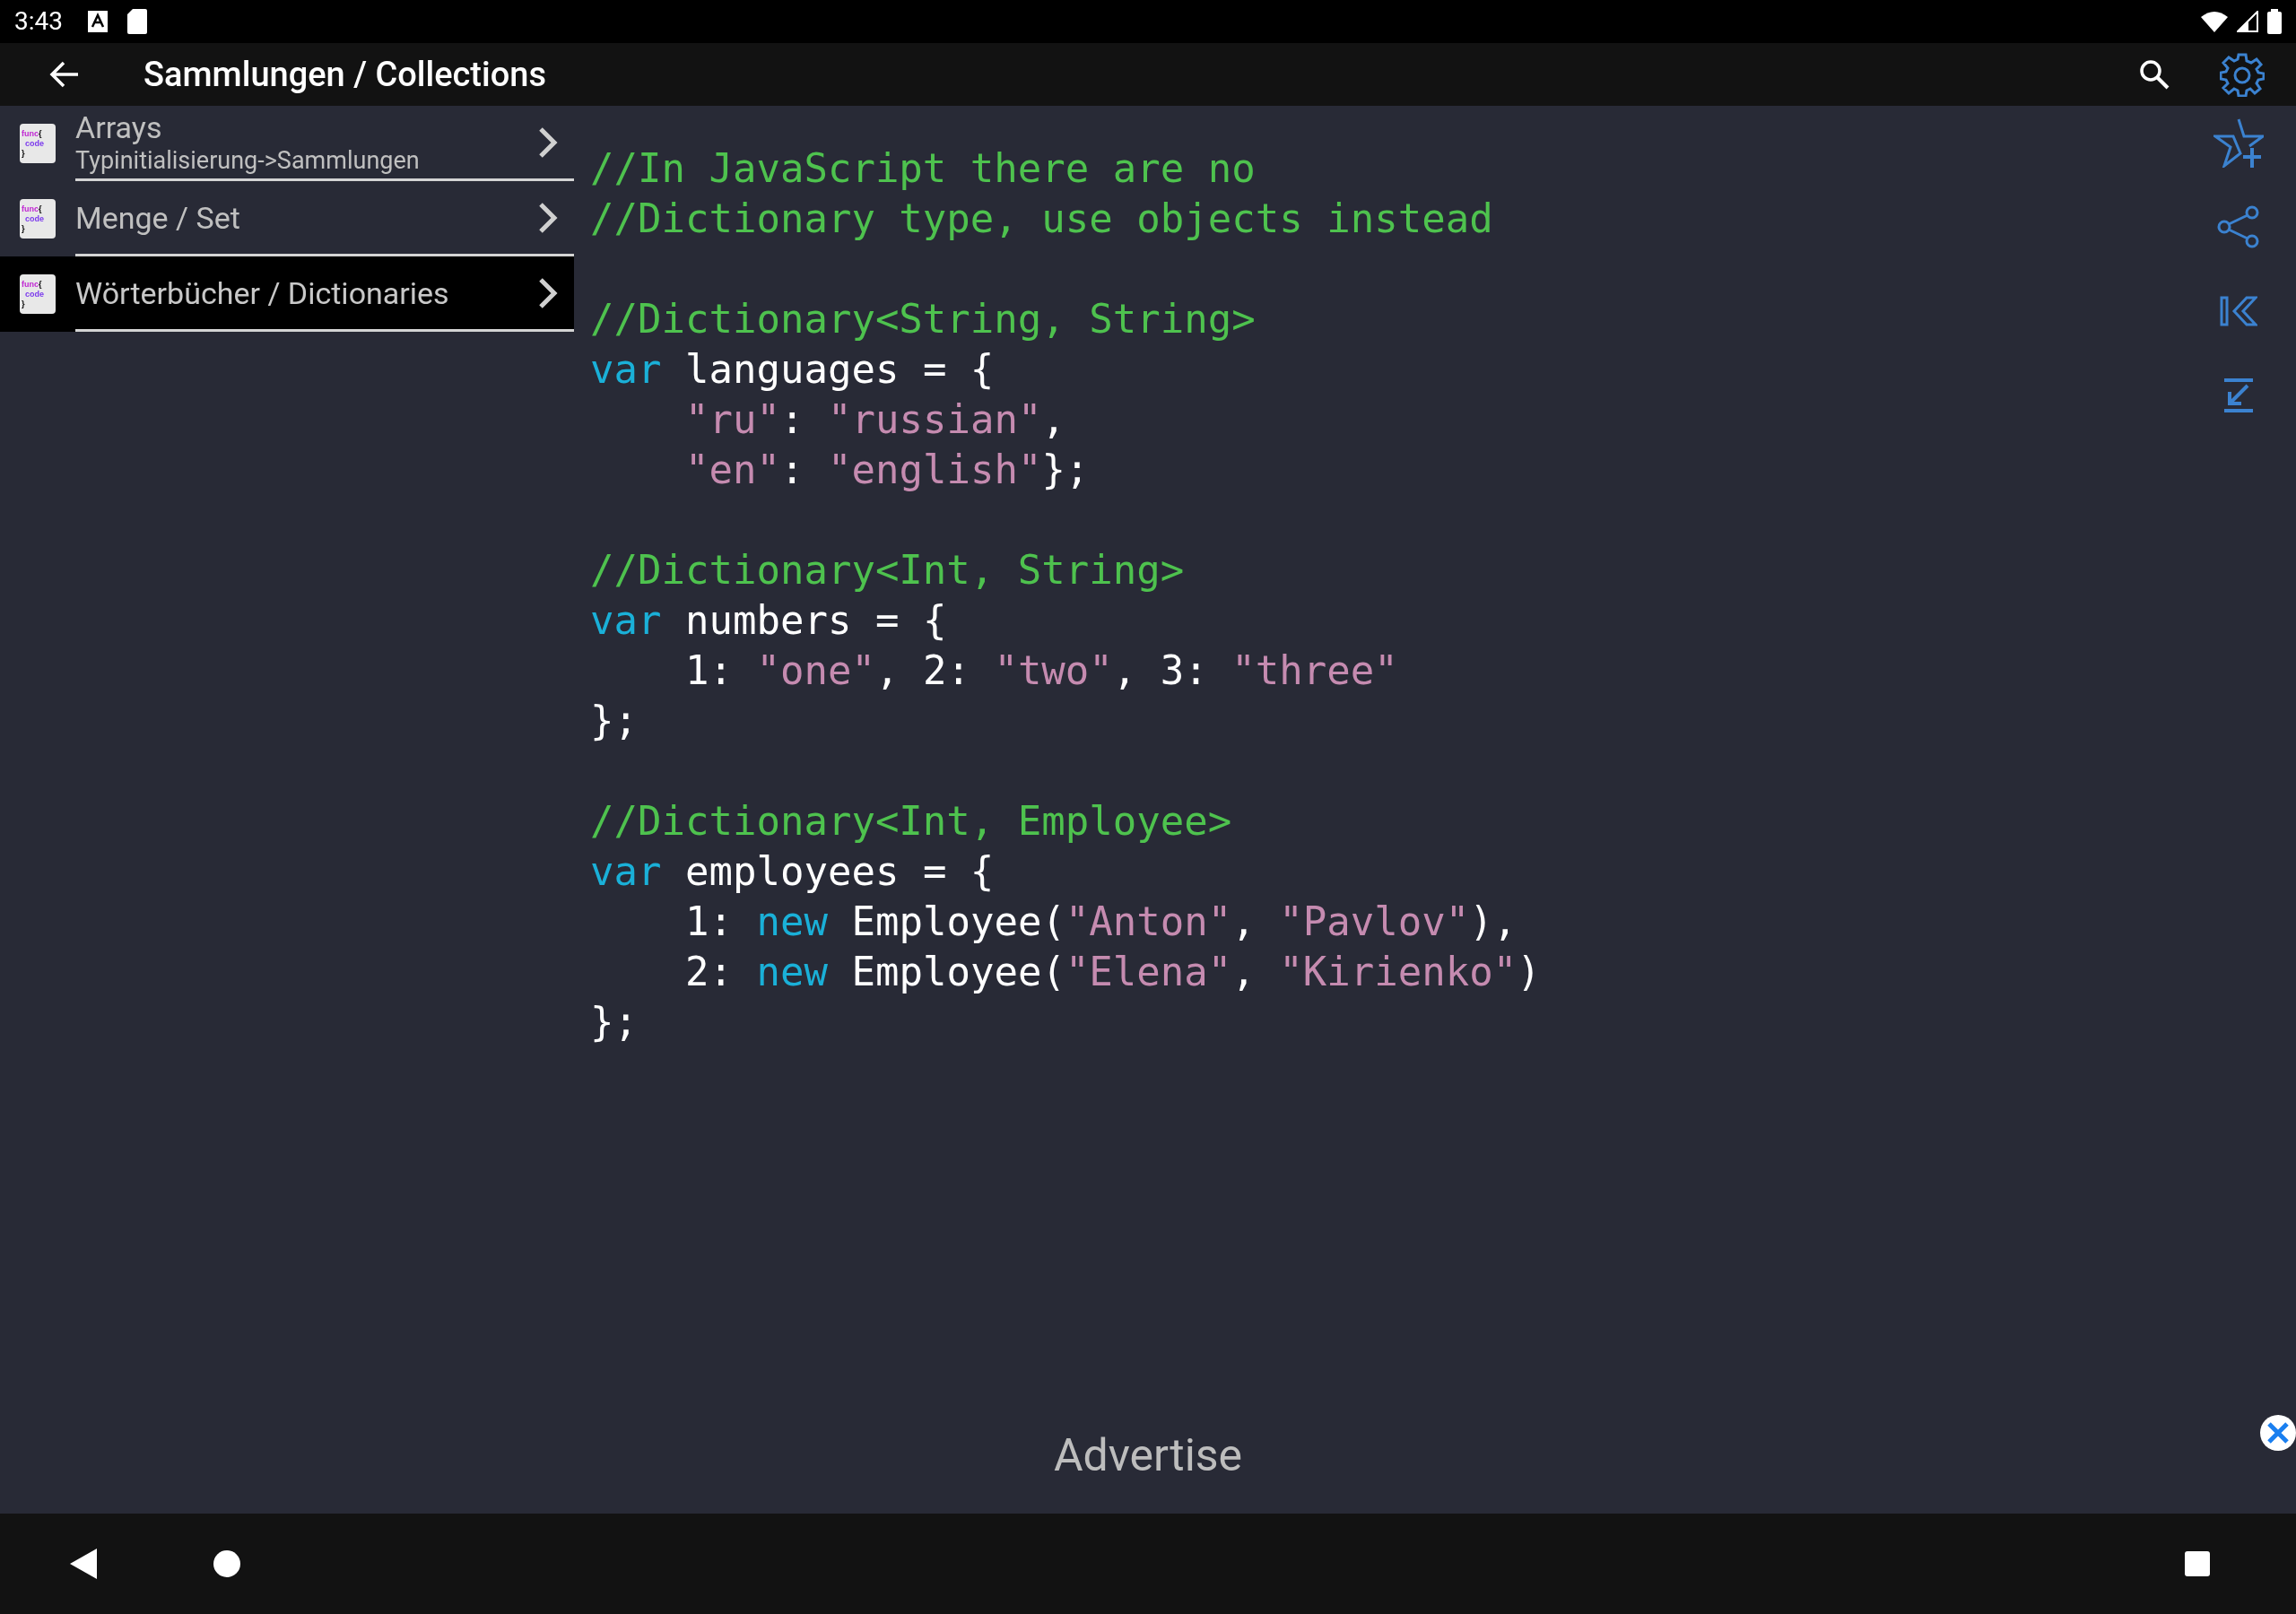 The height and width of the screenshot is (1614, 2296). Describe the element at coordinates (38, 21) in the screenshot. I see `status-time: 3:43` at that location.